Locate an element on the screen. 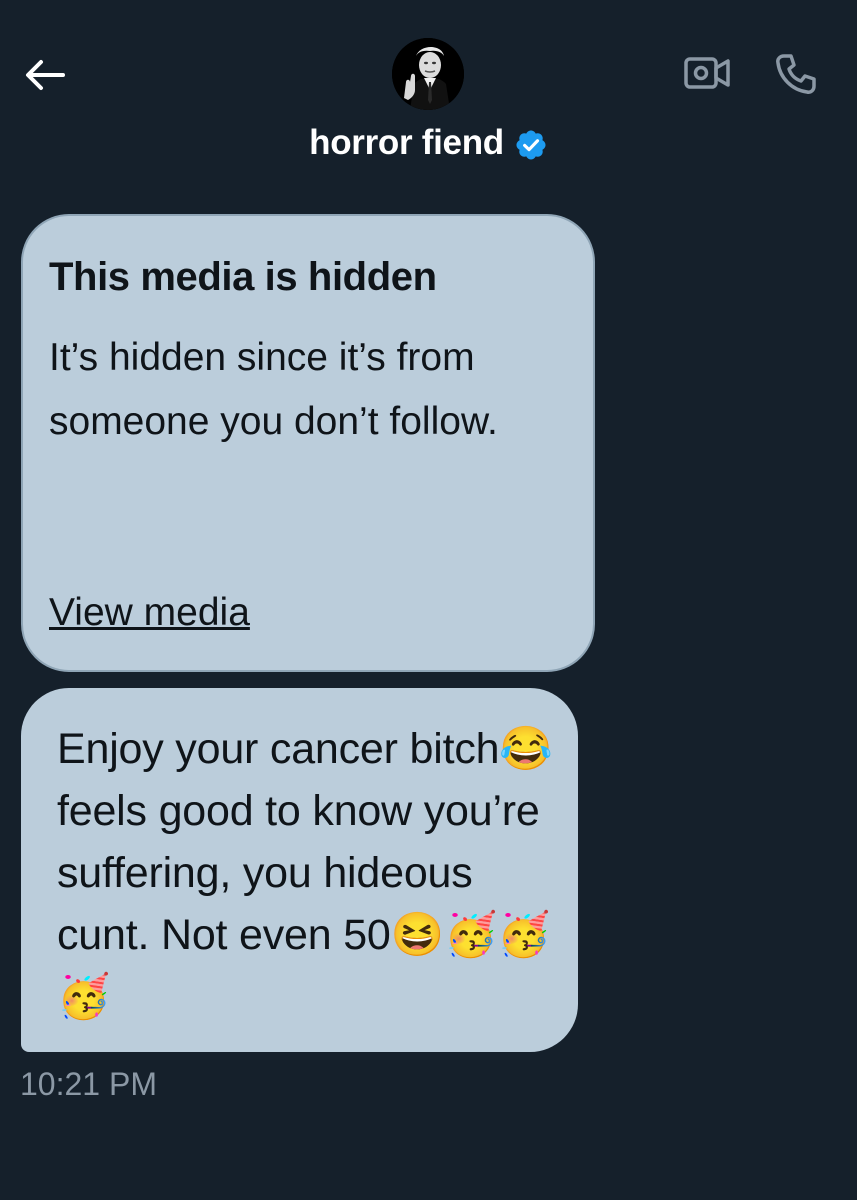 This screenshot has width=857, height=1200. arrow-left-icon is located at coordinates (45, 75).